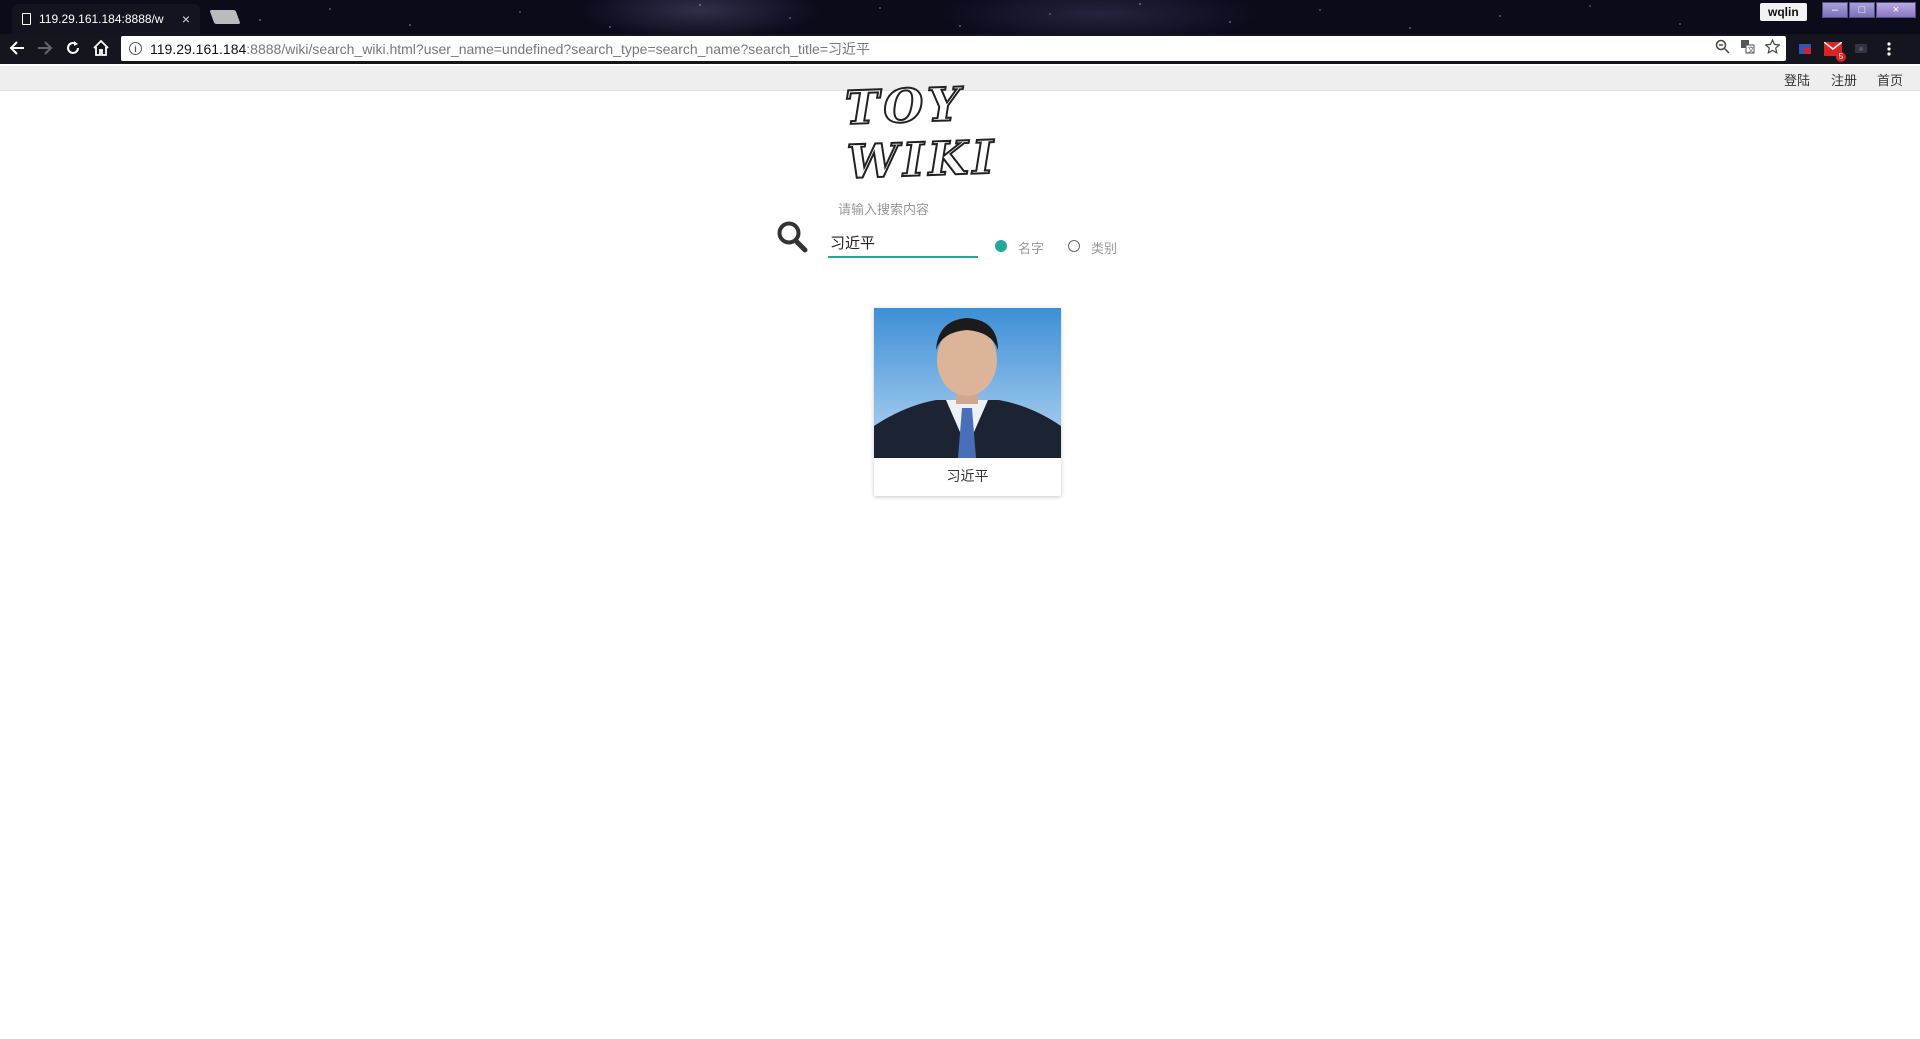  I want to click on result-card: 习近平, so click(967, 402).